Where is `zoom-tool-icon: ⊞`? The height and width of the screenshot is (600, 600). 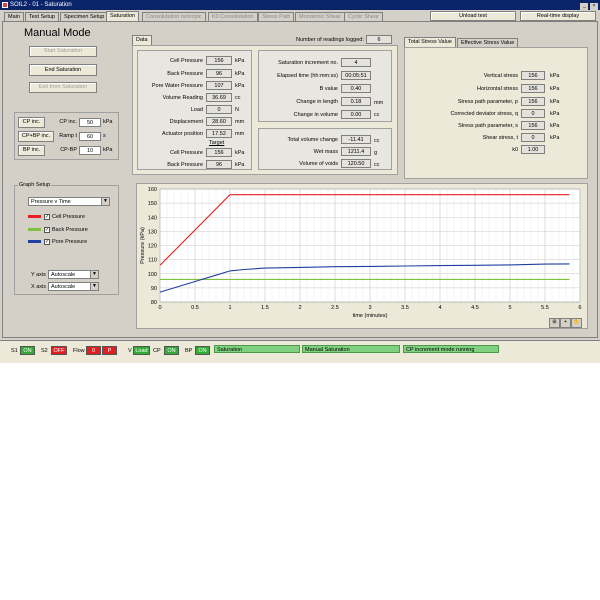
zoom-tool-icon: ⊞ is located at coordinates (554, 323).